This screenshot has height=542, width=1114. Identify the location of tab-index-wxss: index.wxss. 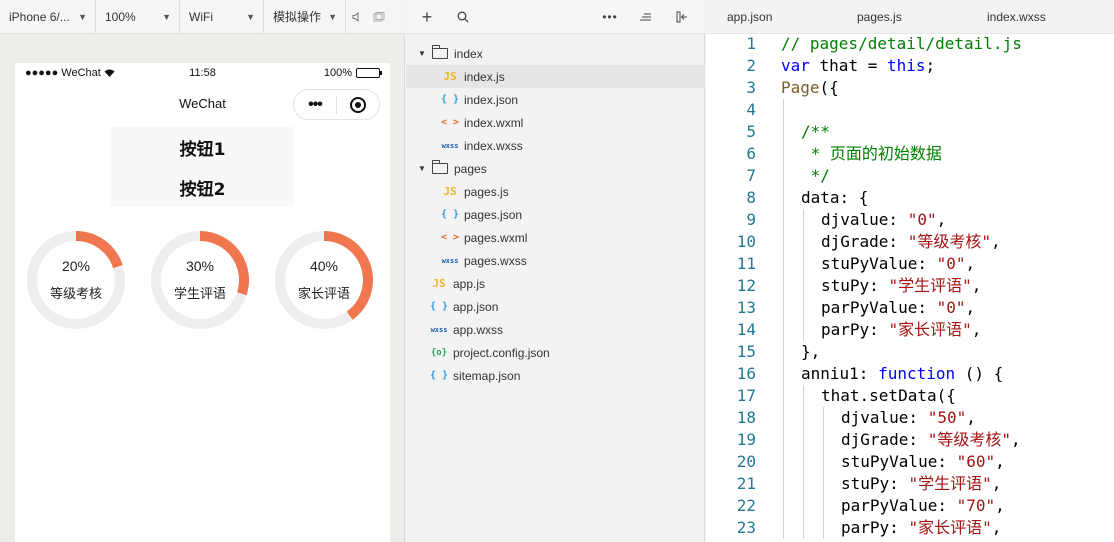
(1016, 17).